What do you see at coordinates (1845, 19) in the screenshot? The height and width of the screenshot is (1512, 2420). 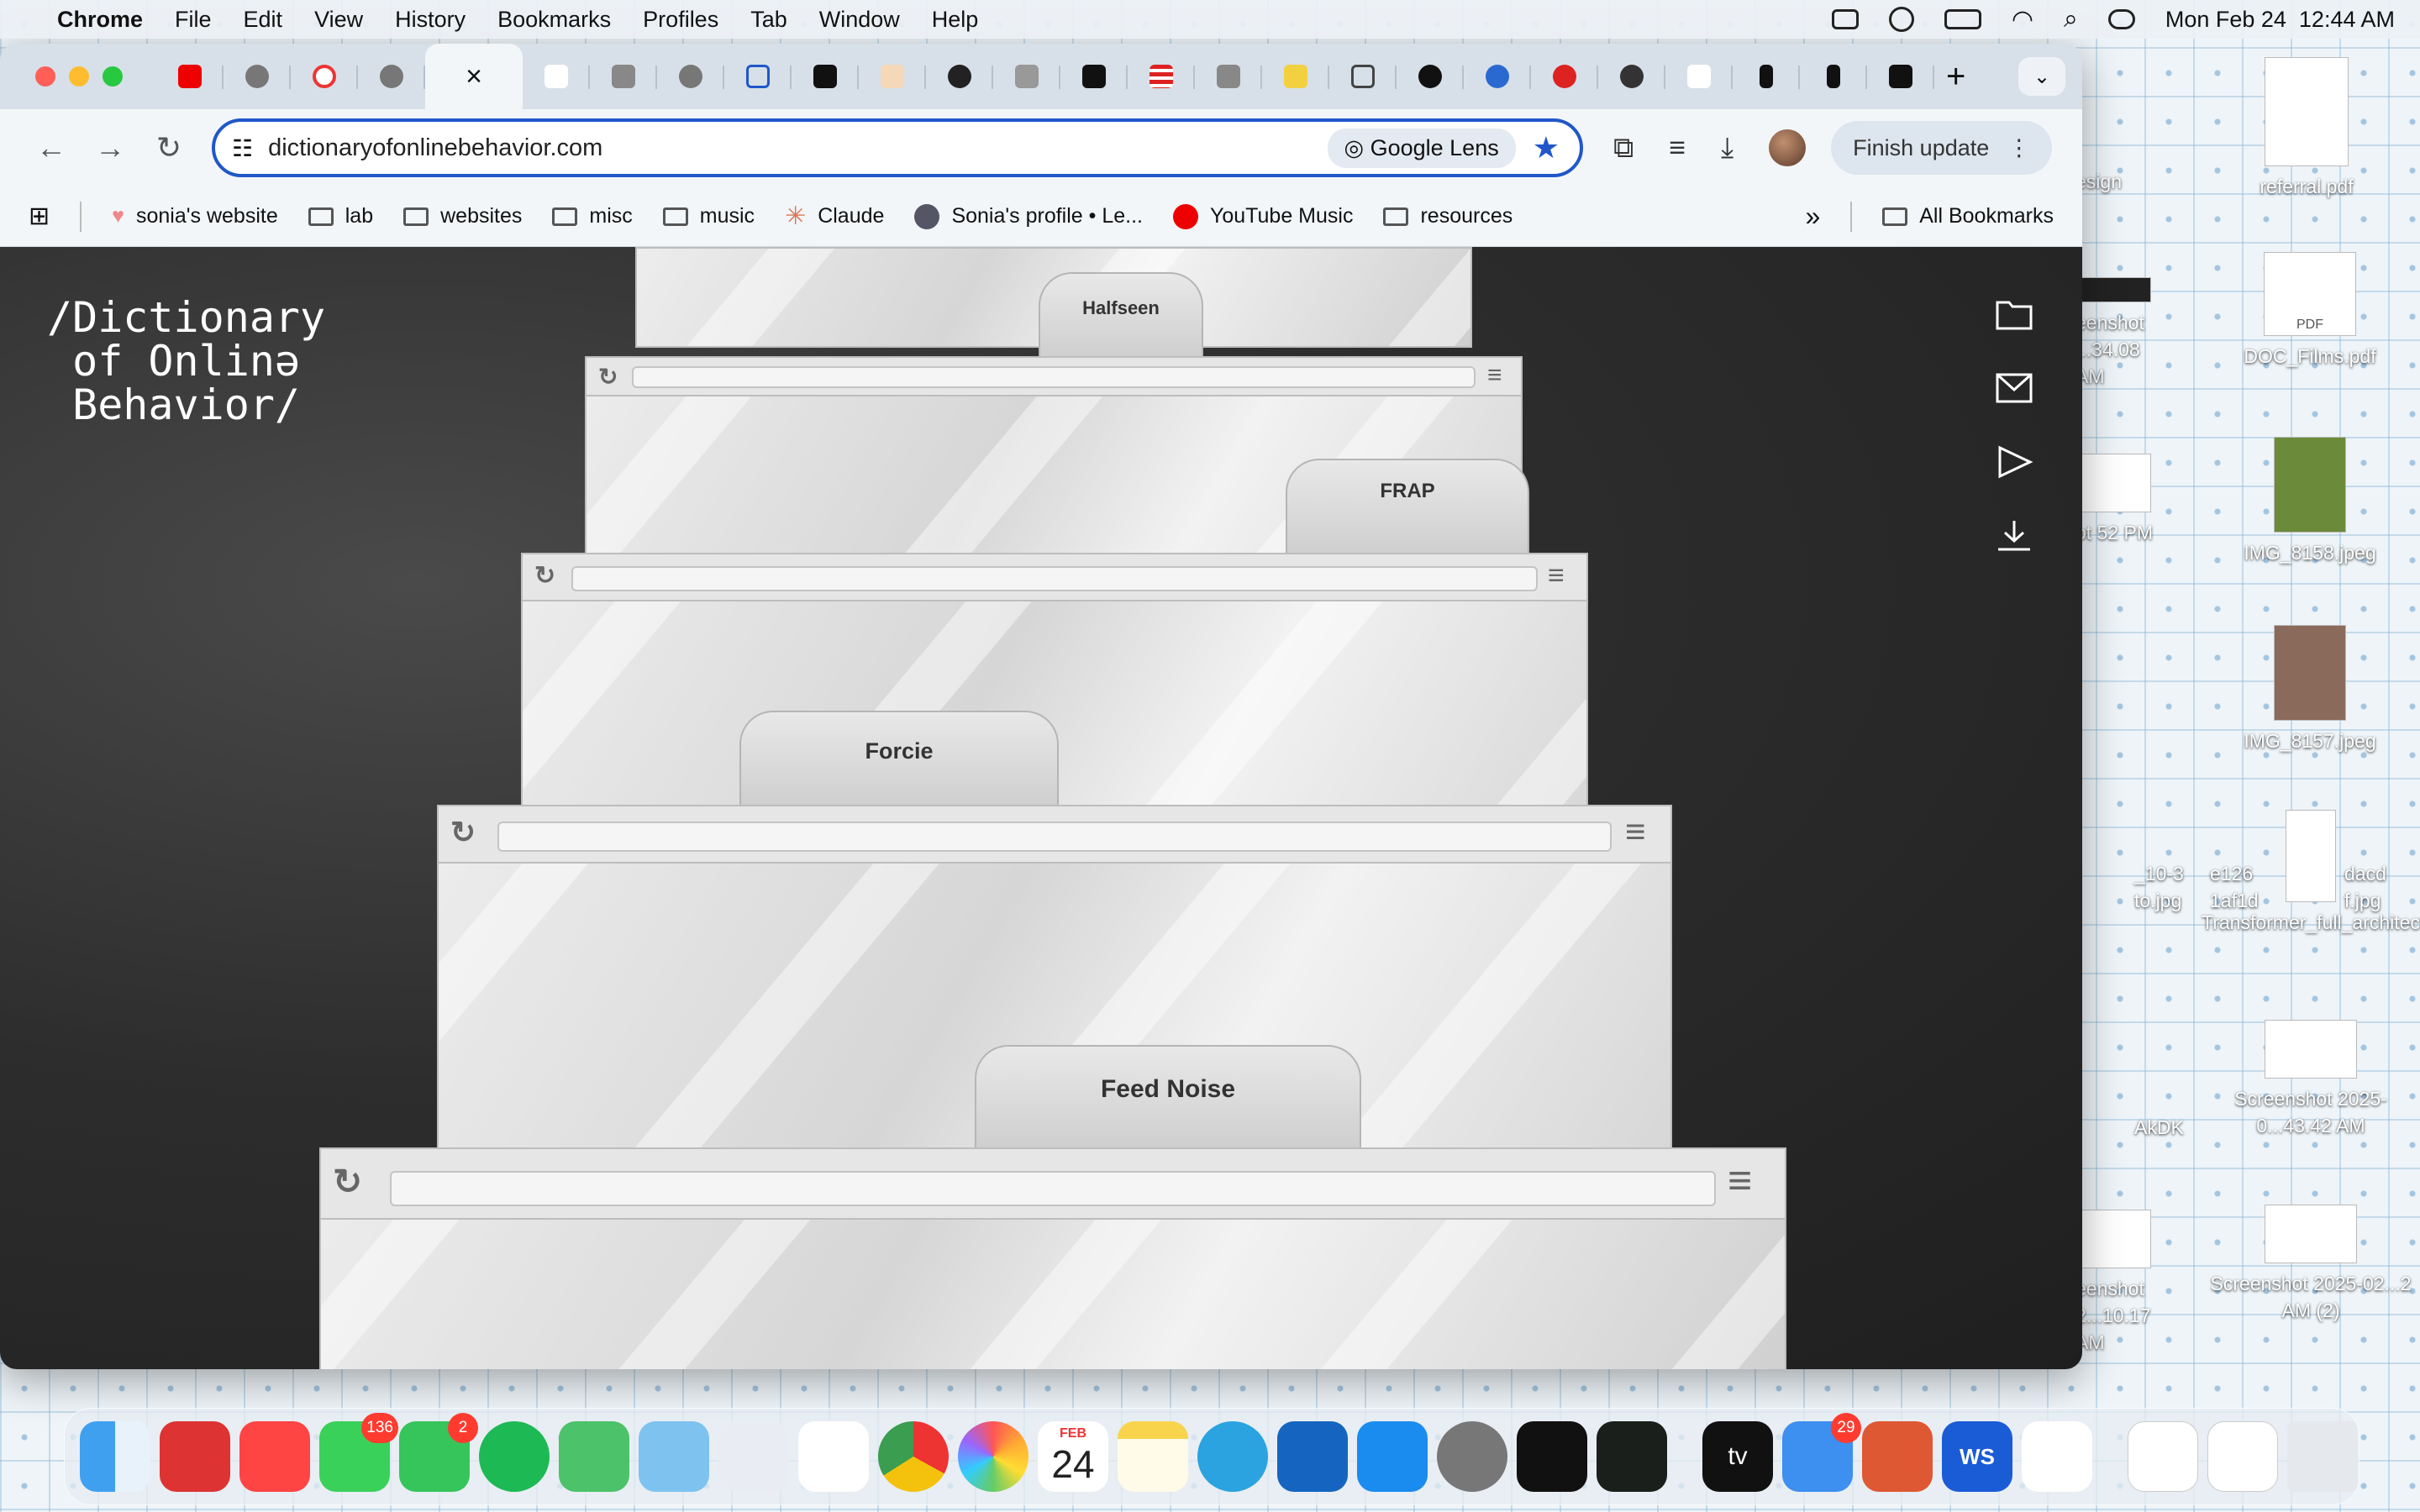 I see `screen-mirror-icon` at bounding box center [1845, 19].